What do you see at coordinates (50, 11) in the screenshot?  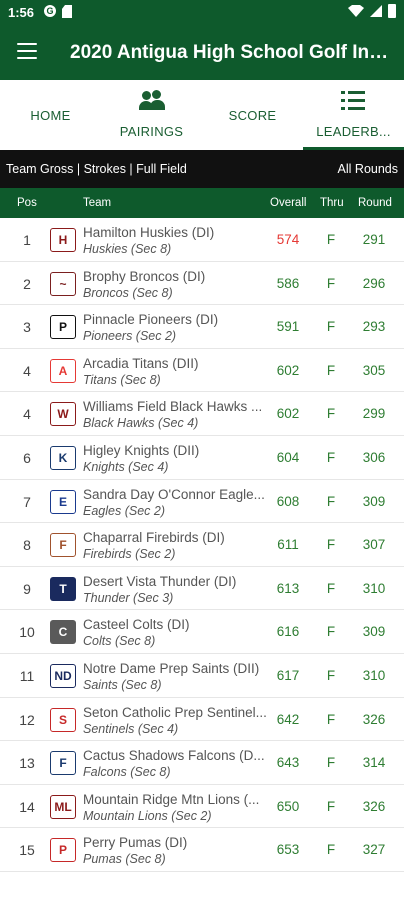 I see `g-notification-icon: G` at bounding box center [50, 11].